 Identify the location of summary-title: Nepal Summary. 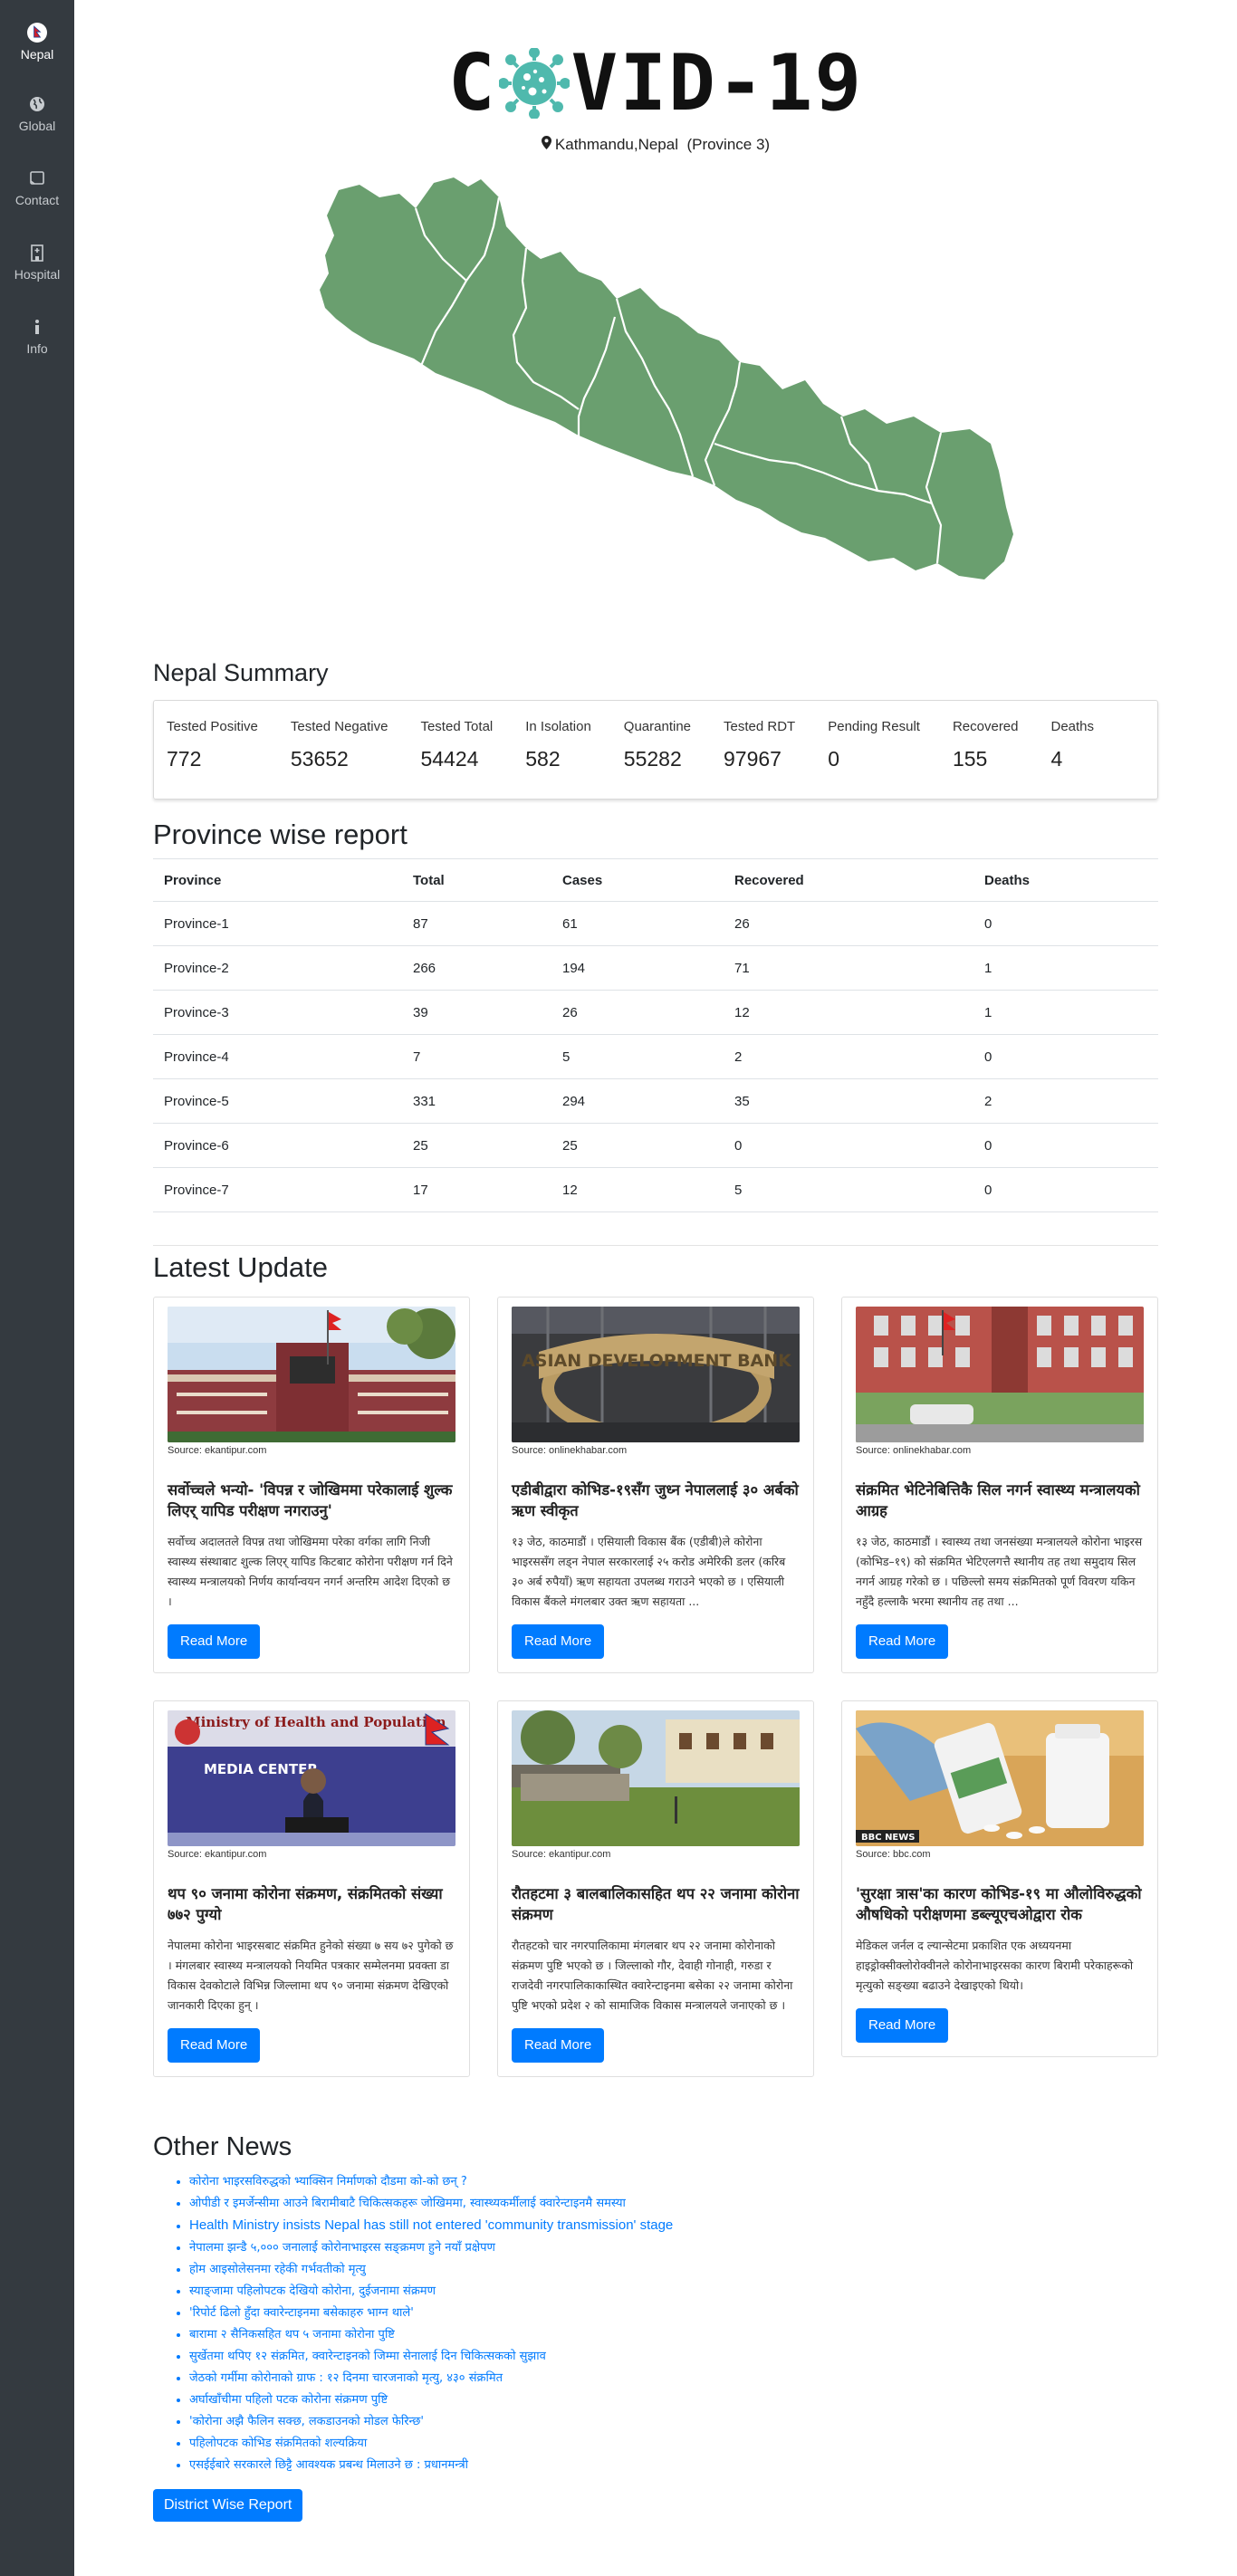
(241, 672).